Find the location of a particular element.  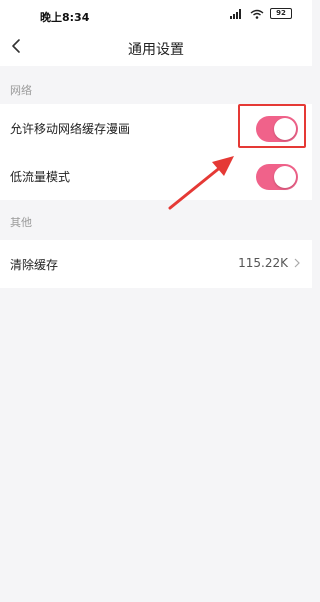

status-icons: 92 is located at coordinates (261, 13).